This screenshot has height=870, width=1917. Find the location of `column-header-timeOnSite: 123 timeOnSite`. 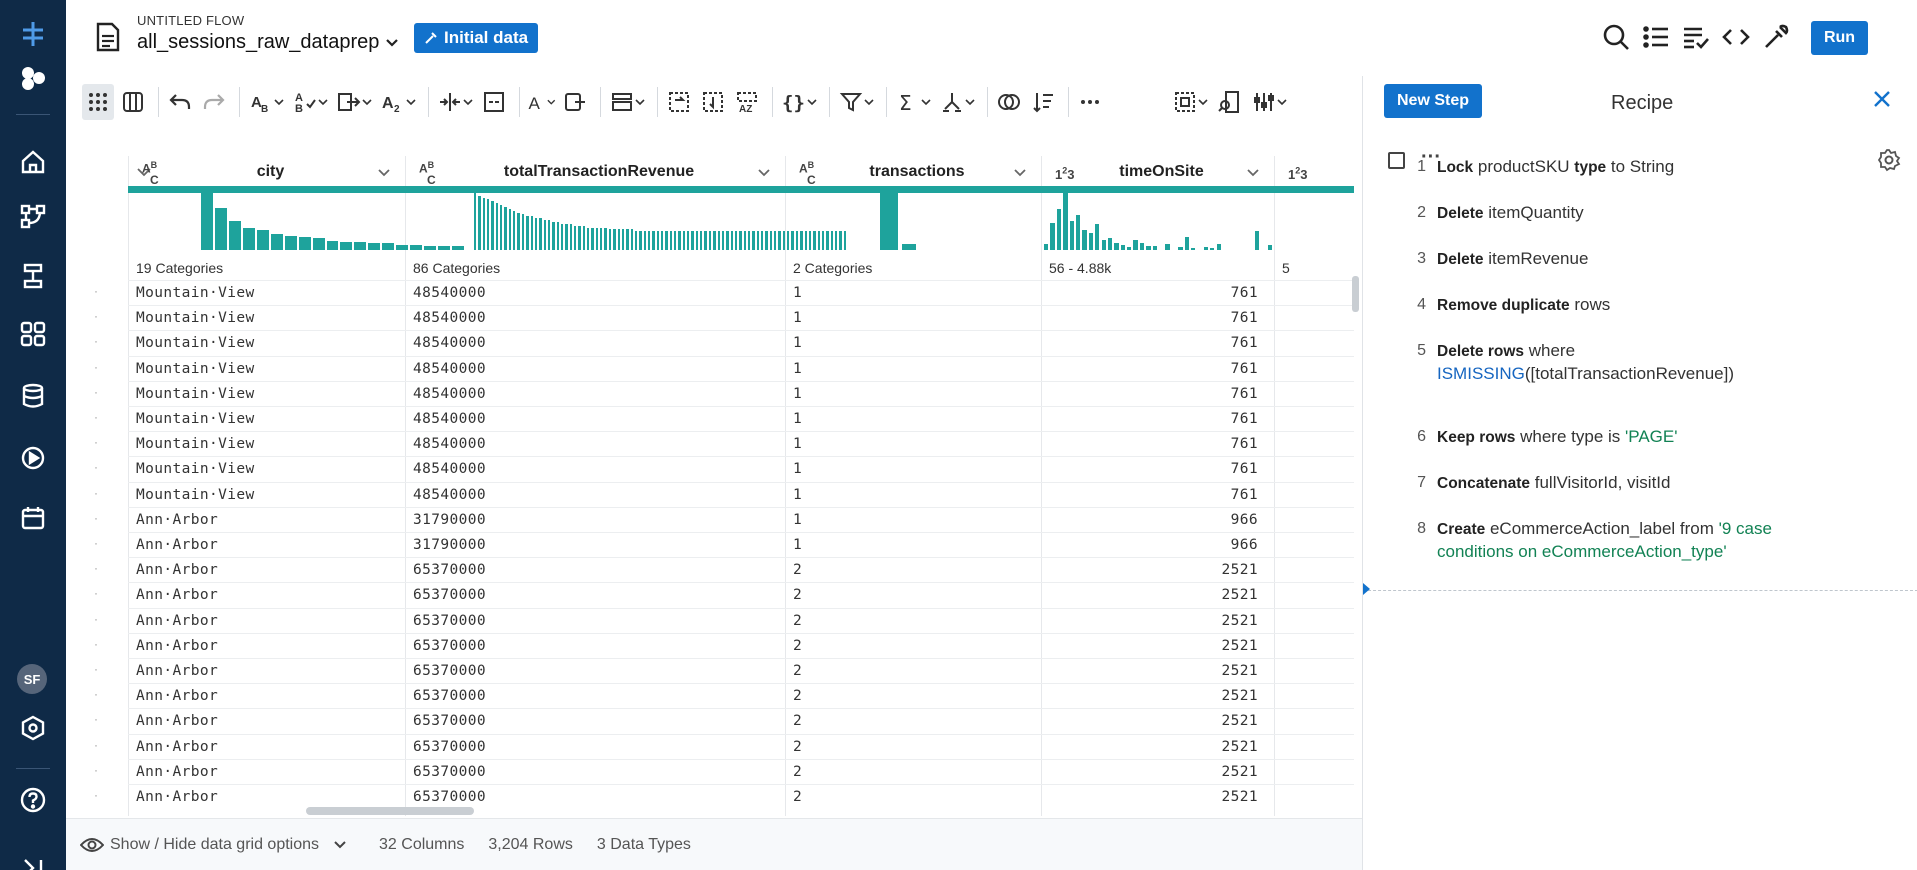

column-header-timeOnSite: 123 timeOnSite is located at coordinates (1161, 172).